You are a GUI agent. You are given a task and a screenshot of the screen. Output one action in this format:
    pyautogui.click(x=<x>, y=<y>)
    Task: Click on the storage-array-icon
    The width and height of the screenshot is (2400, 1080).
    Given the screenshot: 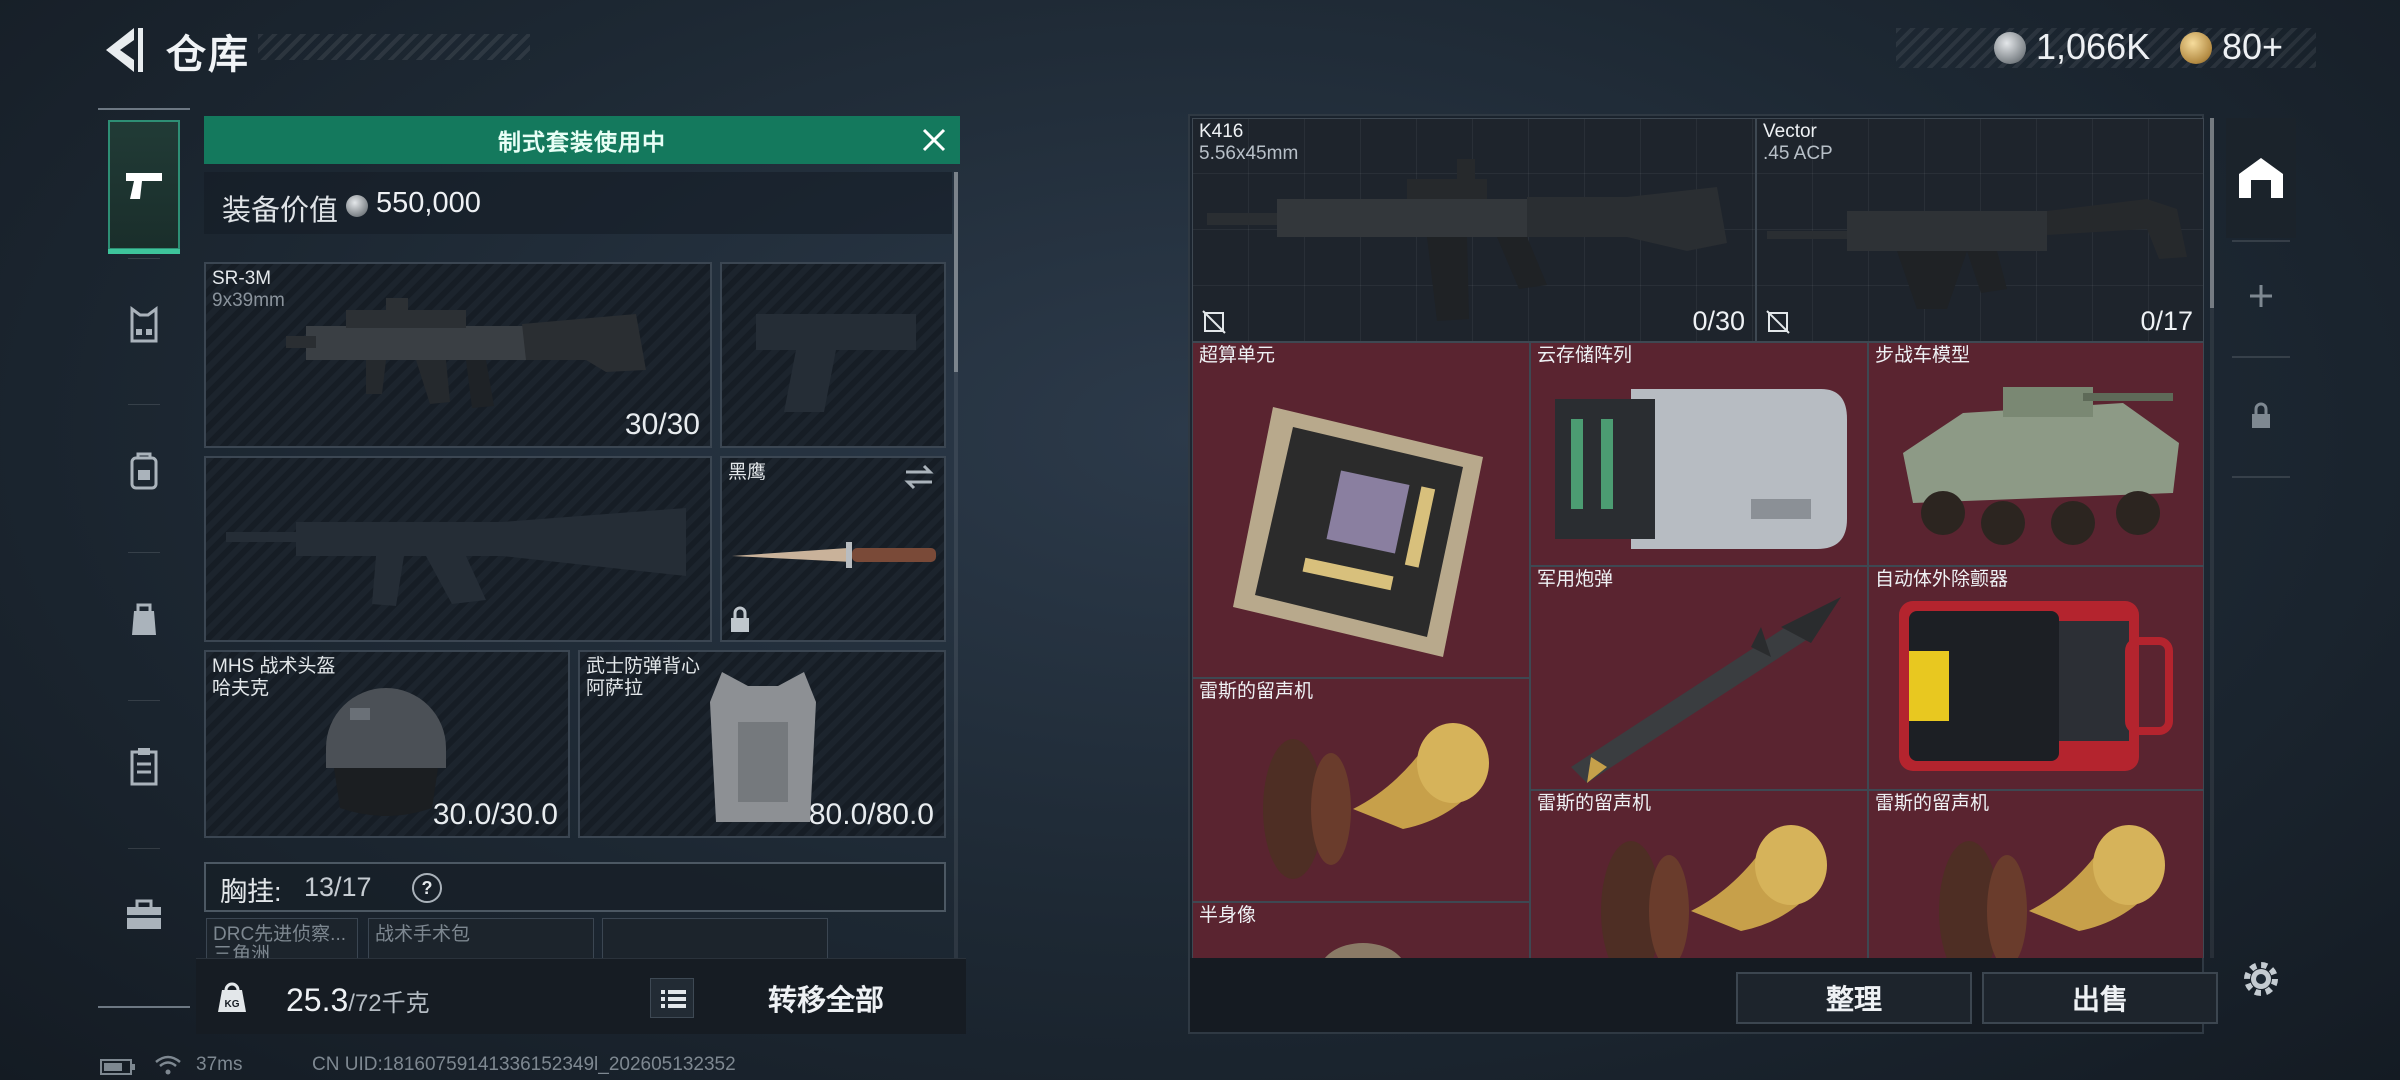 What is the action you would take?
    pyautogui.click(x=1701, y=469)
    